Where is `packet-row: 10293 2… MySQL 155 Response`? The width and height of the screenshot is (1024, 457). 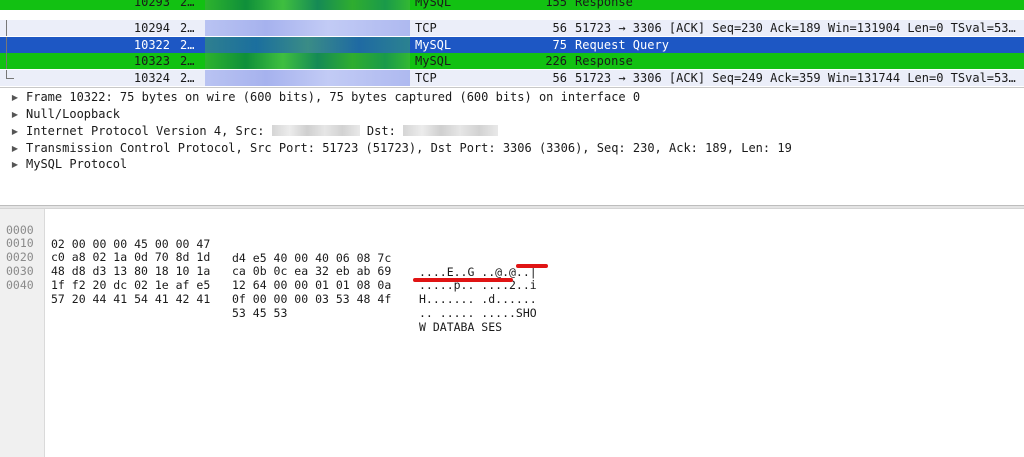
packet-row: 10293 2… MySQL 155 Response is located at coordinates (512, 5).